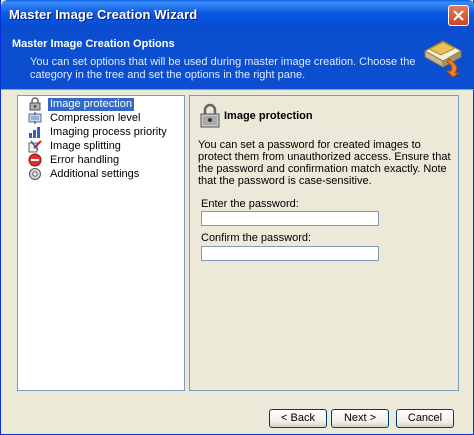  I want to click on back-button: < Back, so click(298, 418).